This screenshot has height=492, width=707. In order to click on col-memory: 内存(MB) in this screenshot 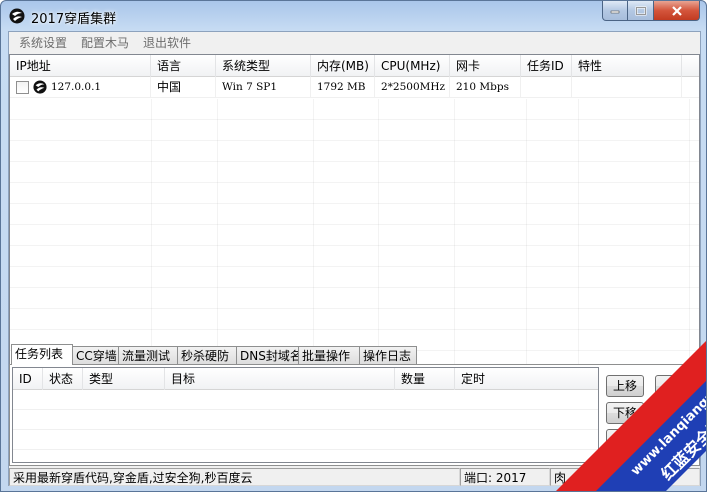, I will do `click(343, 66)`.